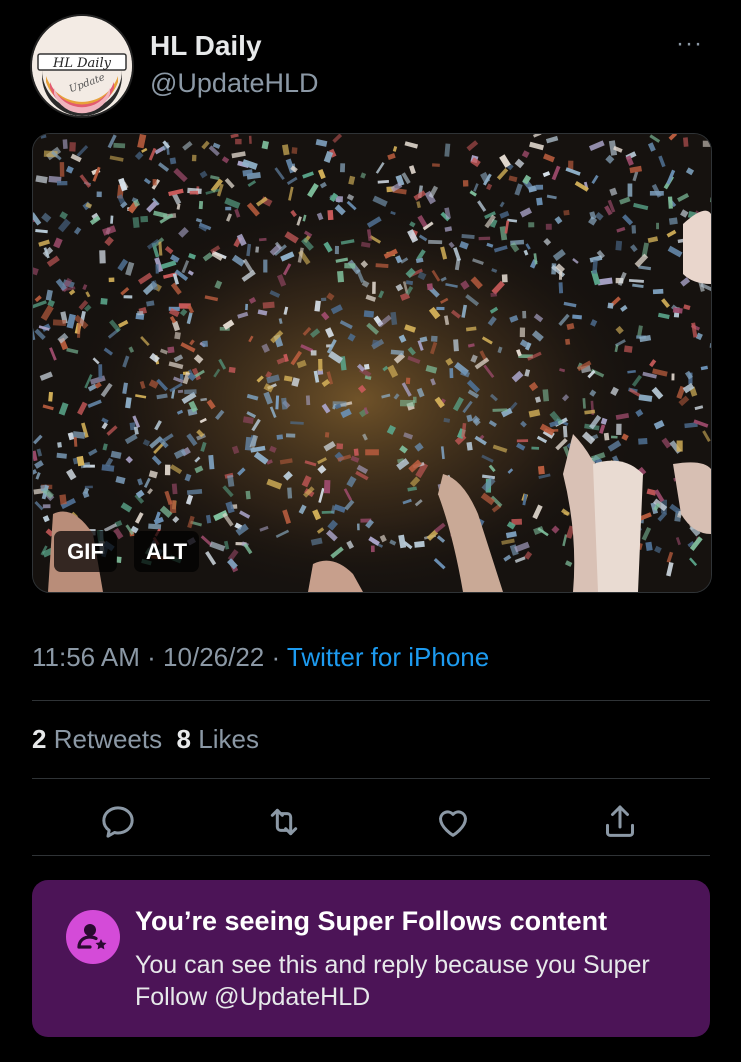  Describe the element at coordinates (118, 822) in the screenshot. I see `reply-button` at that location.